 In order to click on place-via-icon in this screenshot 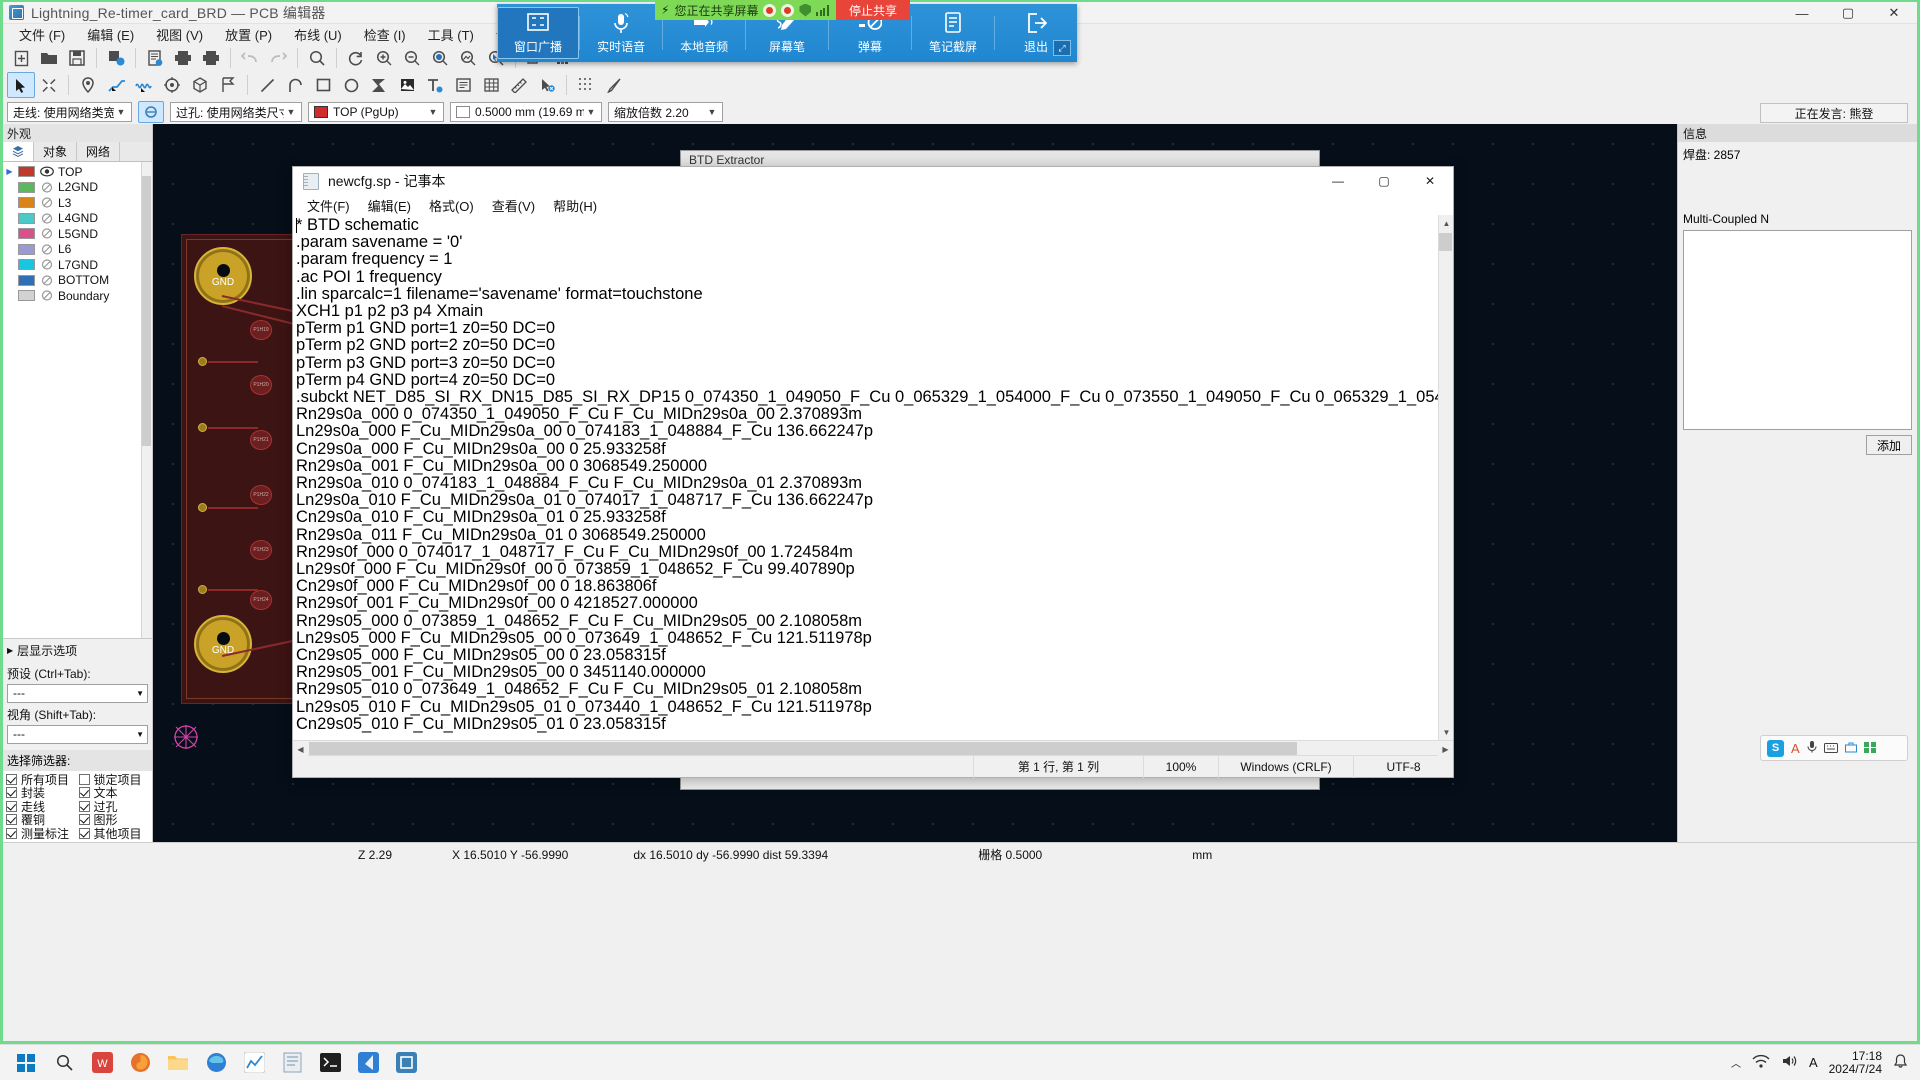, I will do `click(172, 85)`.